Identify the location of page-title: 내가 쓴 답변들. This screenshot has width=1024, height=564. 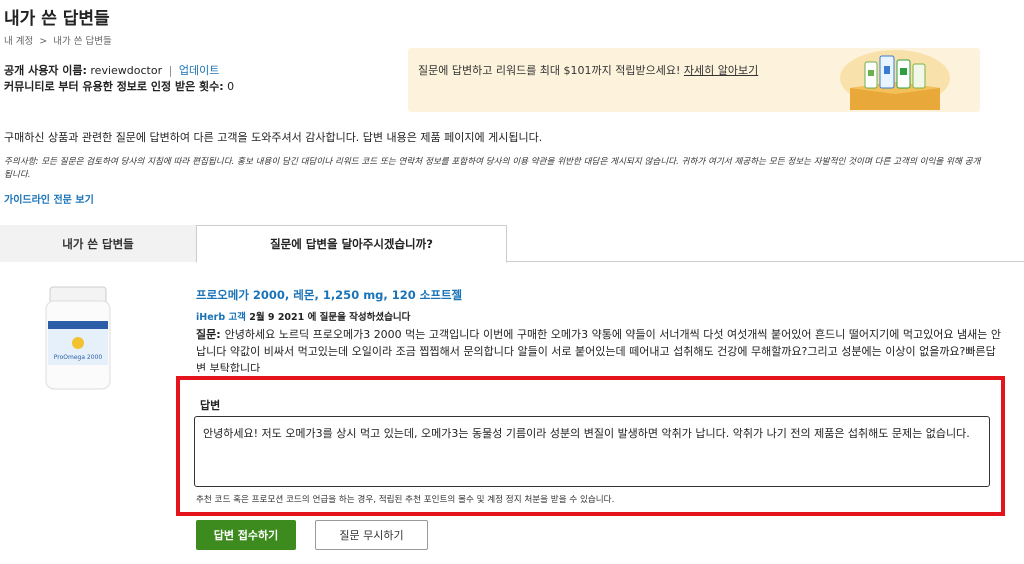
(57, 19).